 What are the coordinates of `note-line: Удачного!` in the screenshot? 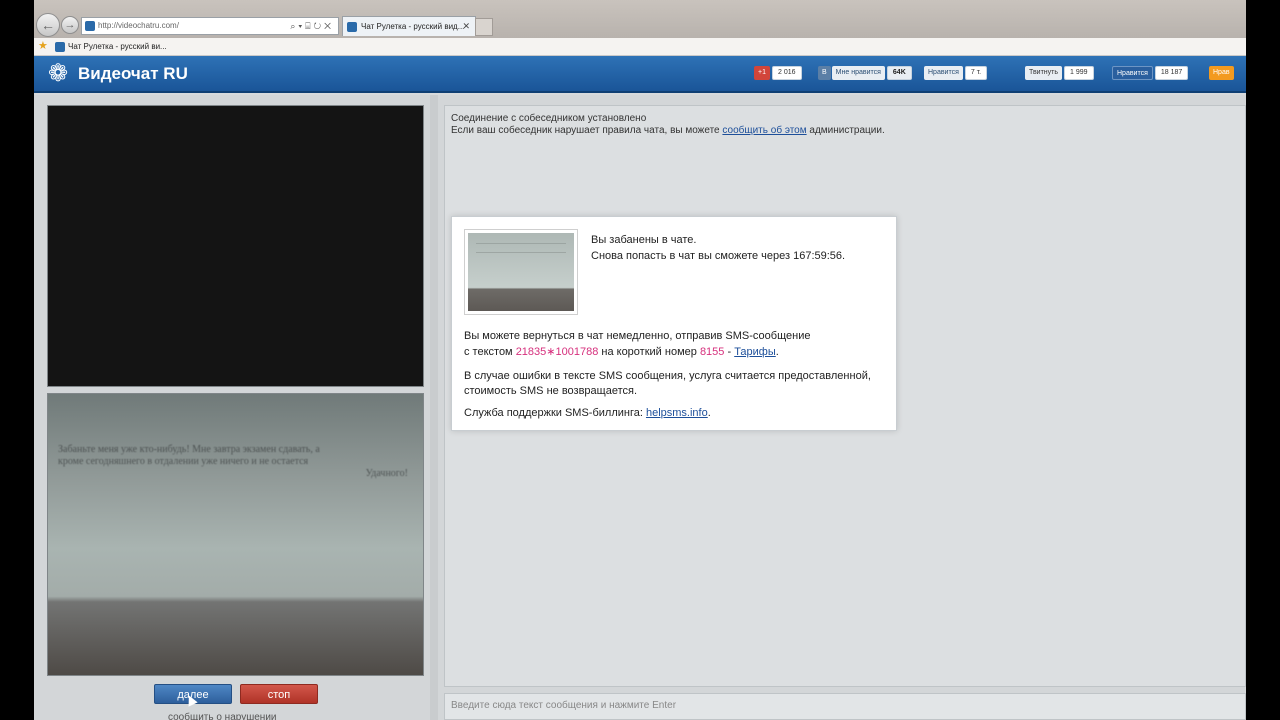 It's located at (386, 473).